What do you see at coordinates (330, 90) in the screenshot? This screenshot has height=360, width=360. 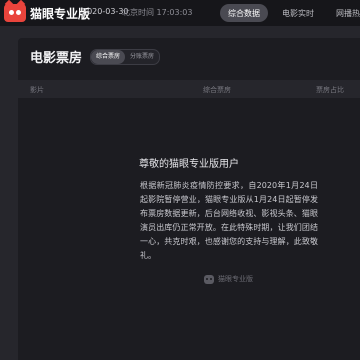 I see `column-share: 票房占比` at bounding box center [330, 90].